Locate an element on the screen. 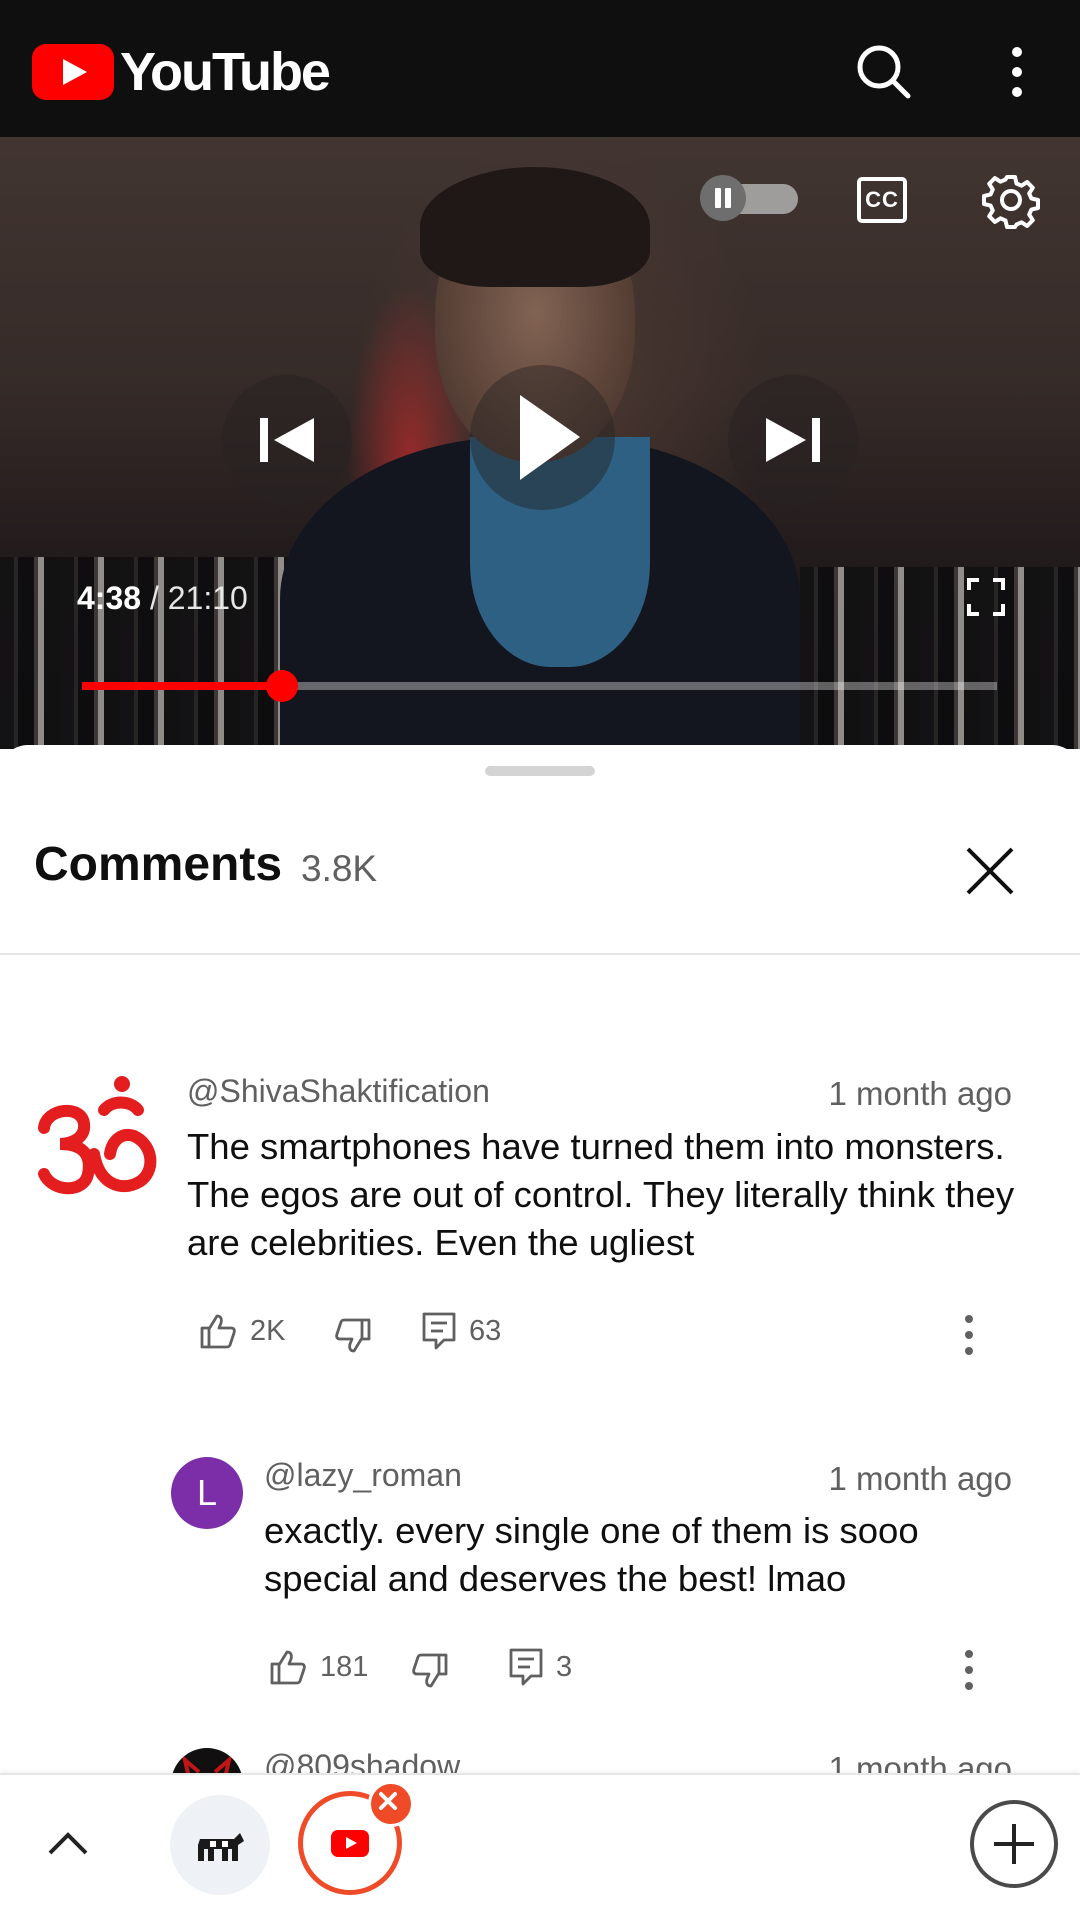 Image resolution: width=1080 pixels, height=1913 pixels. add-button is located at coordinates (1014, 1844).